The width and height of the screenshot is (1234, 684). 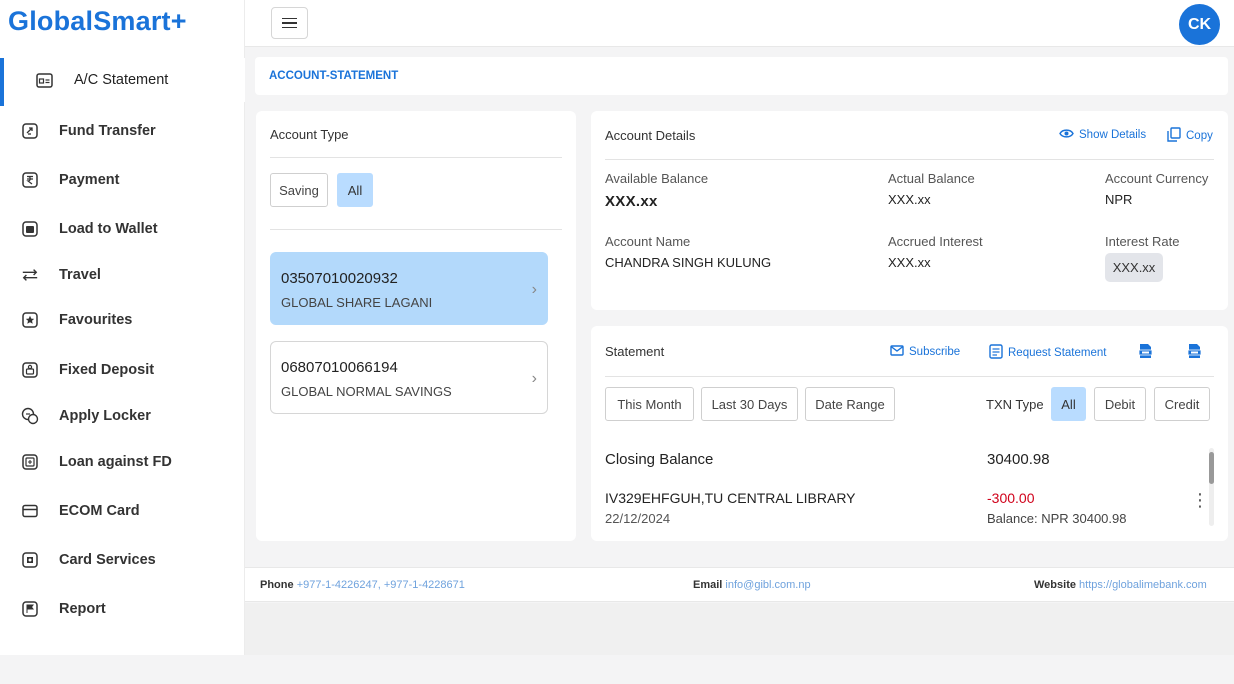 I want to click on closing-balance-label: Closing Balance, so click(x=659, y=459).